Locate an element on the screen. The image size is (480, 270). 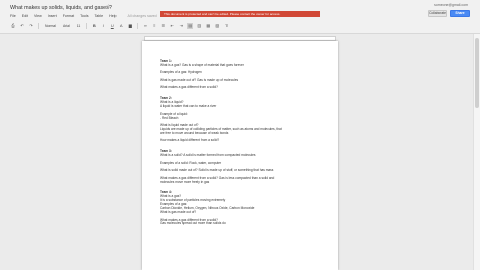
italic-icon: I is located at coordinates (103, 26).